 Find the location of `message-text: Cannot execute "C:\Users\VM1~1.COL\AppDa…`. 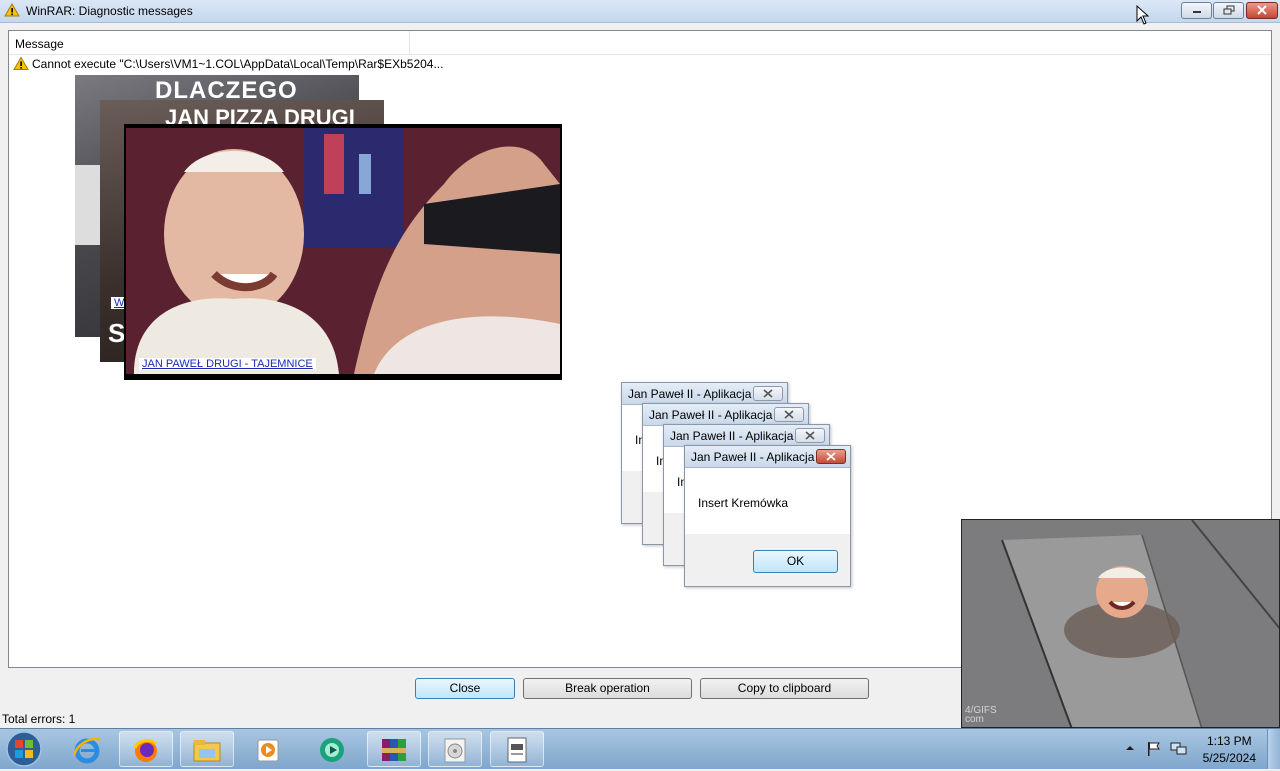

message-text: Cannot execute "C:\Users\VM1~1.COL\AppDa… is located at coordinates (238, 64).